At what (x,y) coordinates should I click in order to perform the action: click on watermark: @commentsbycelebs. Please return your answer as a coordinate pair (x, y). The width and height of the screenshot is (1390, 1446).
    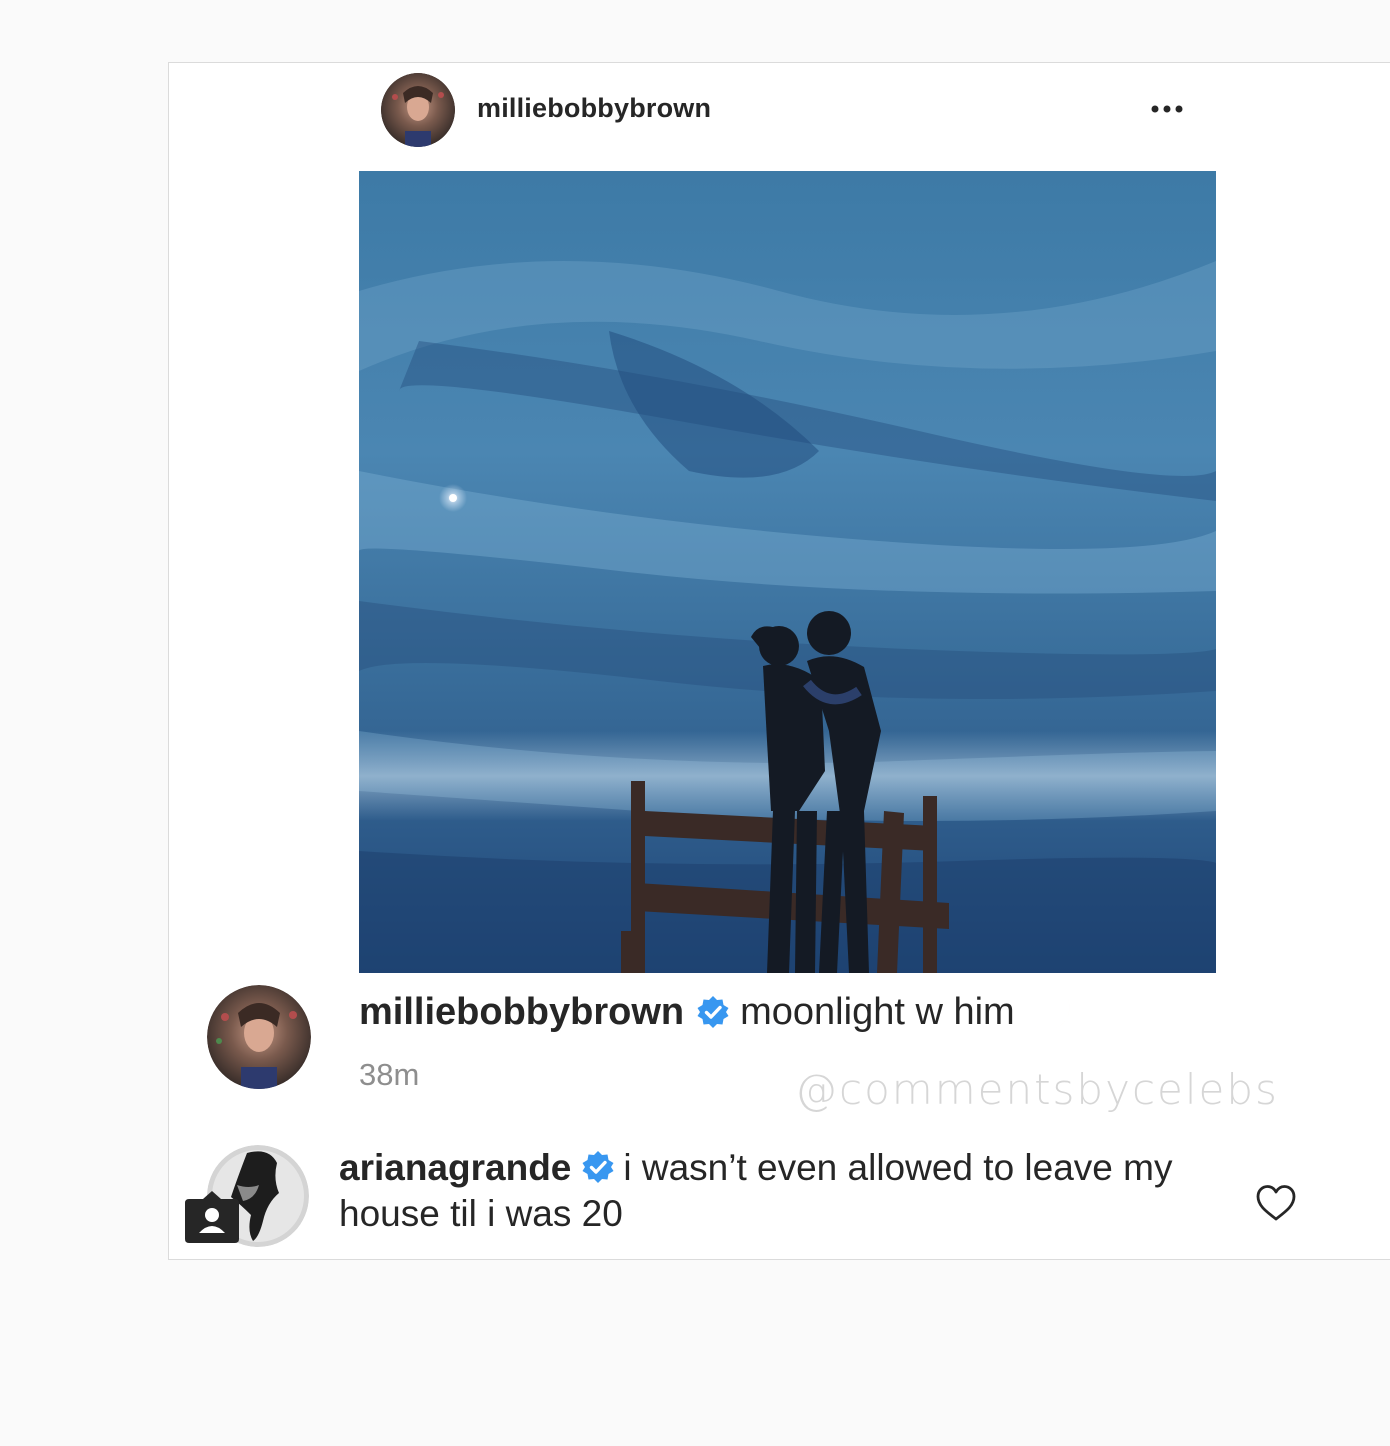
    Looking at the image, I should click on (1037, 1089).